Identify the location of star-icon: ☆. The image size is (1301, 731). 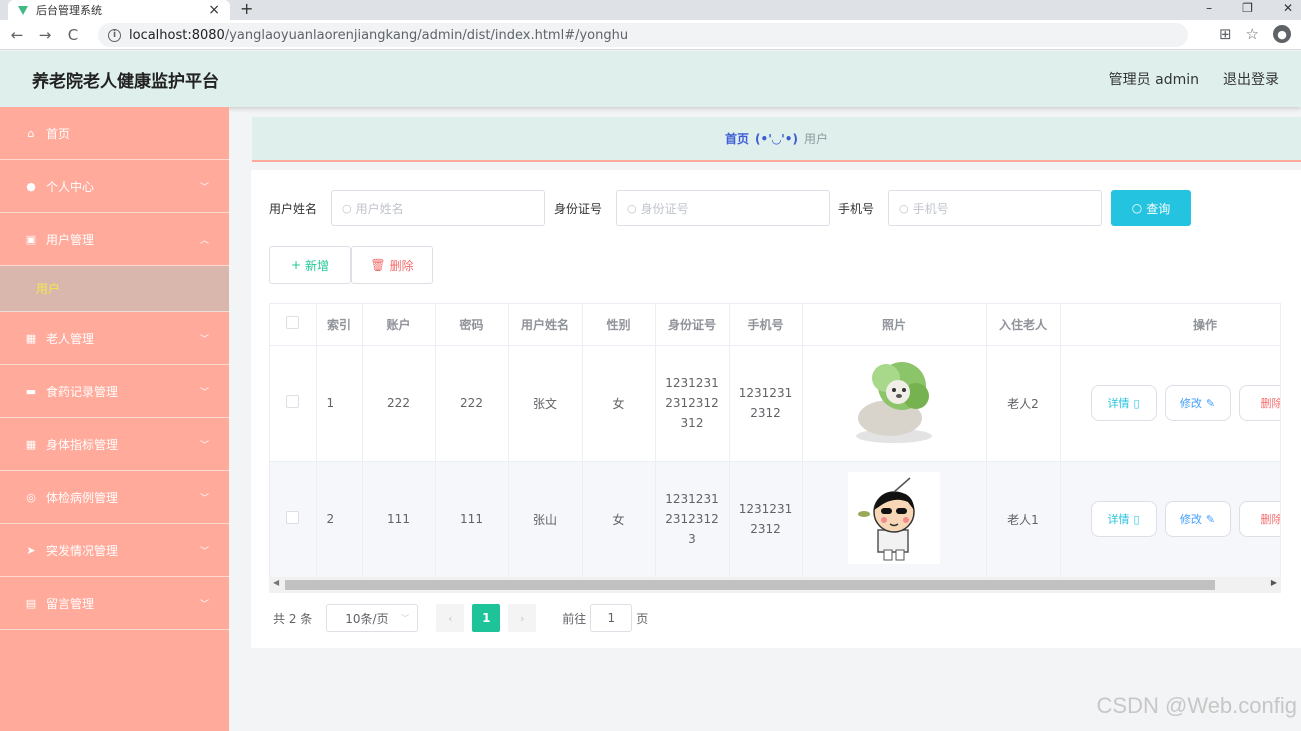
(1252, 34).